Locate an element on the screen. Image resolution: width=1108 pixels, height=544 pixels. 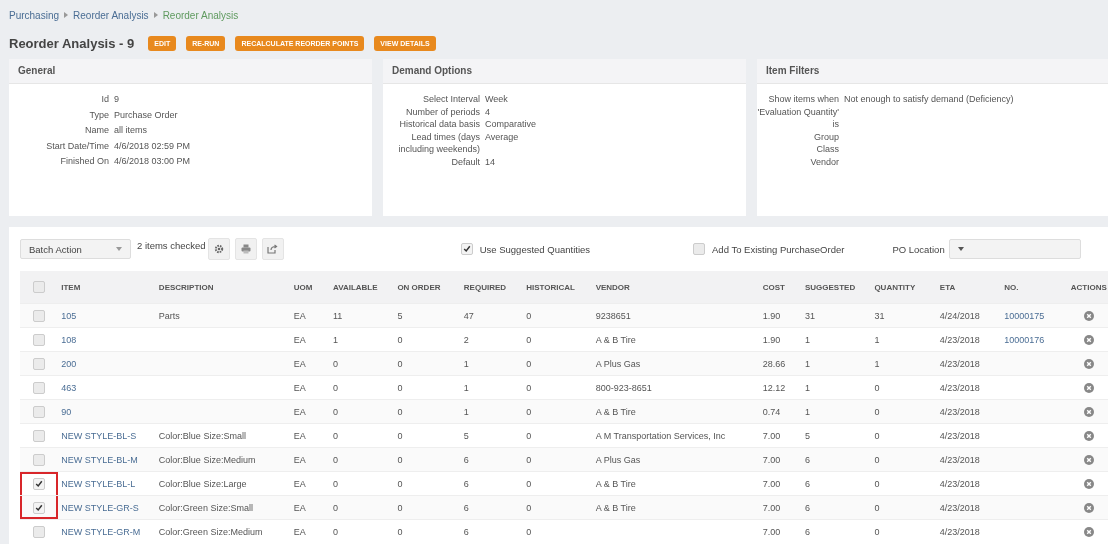
batch-action-dropdown: Batch Action is located at coordinates (75, 249).